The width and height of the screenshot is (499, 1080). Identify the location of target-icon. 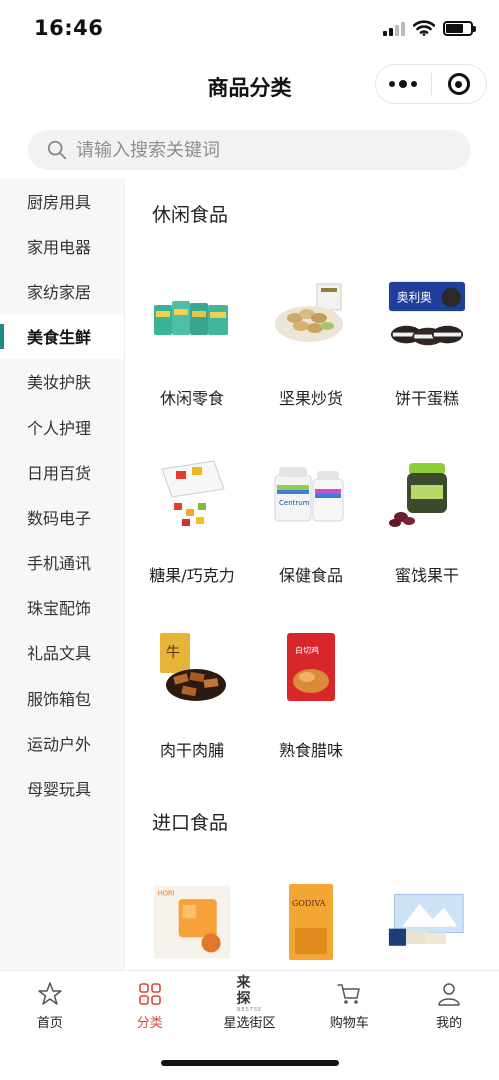
(458, 84).